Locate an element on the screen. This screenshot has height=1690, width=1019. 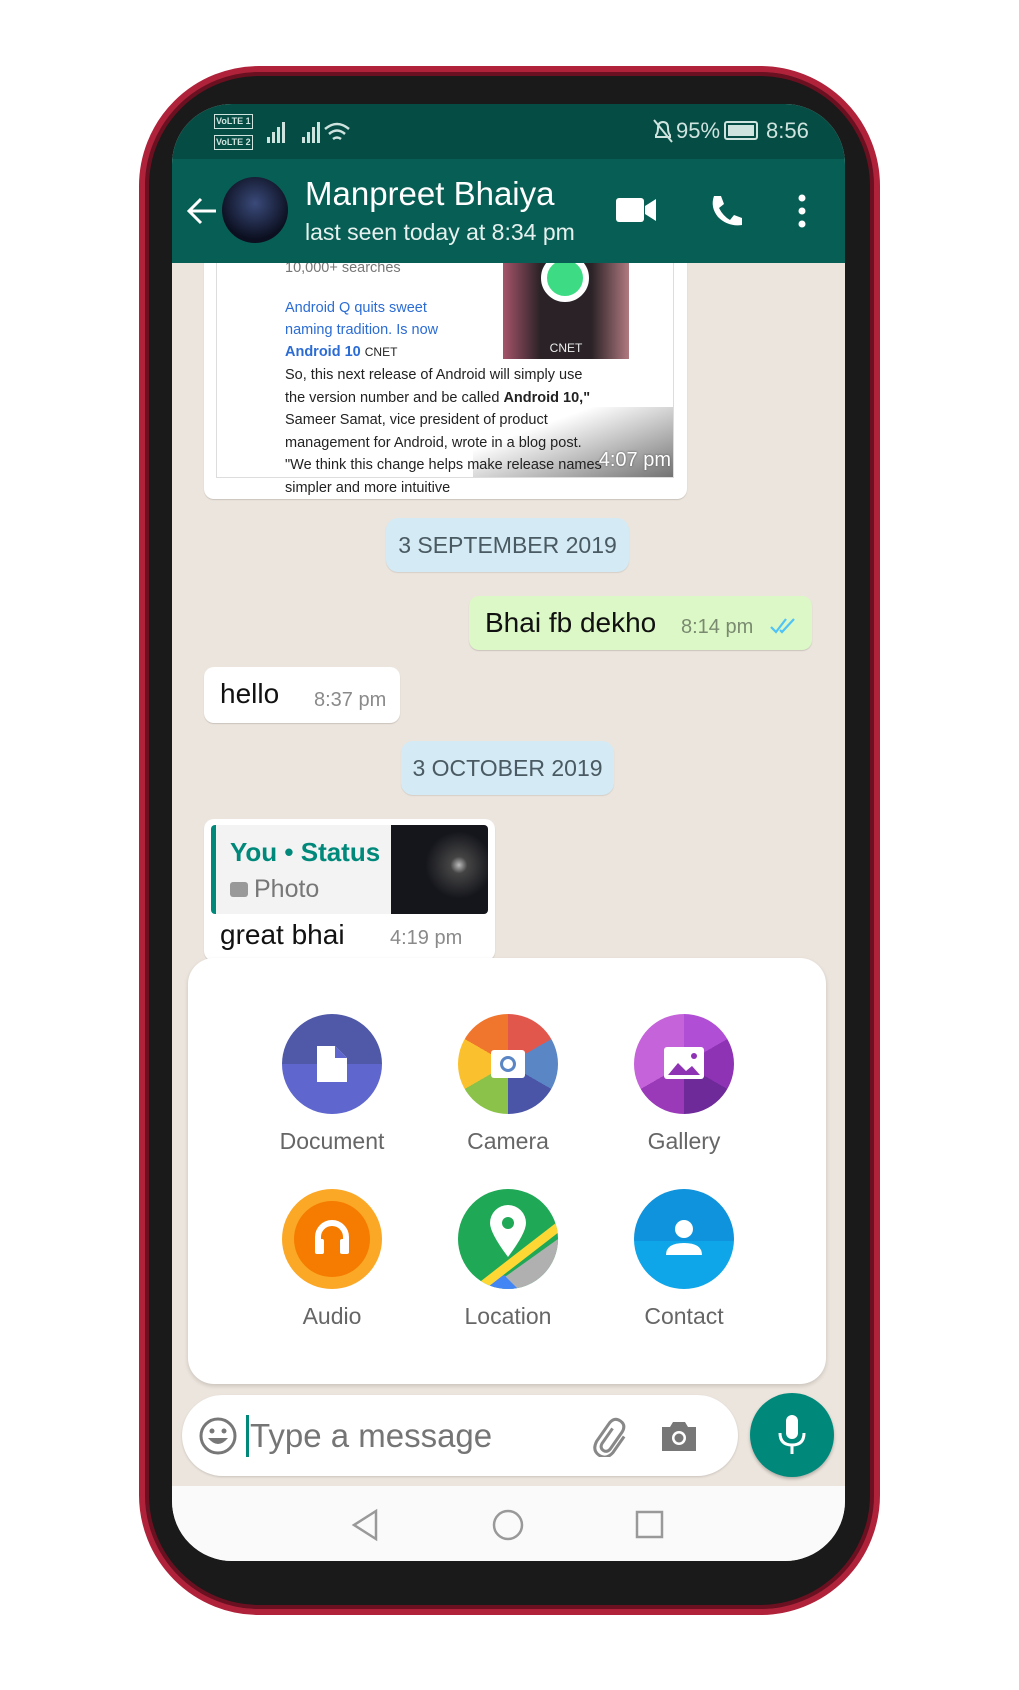
status-bar: VoLTE 1 VoLTE 2 95% 8:56 is located at coordinates (508, 131).